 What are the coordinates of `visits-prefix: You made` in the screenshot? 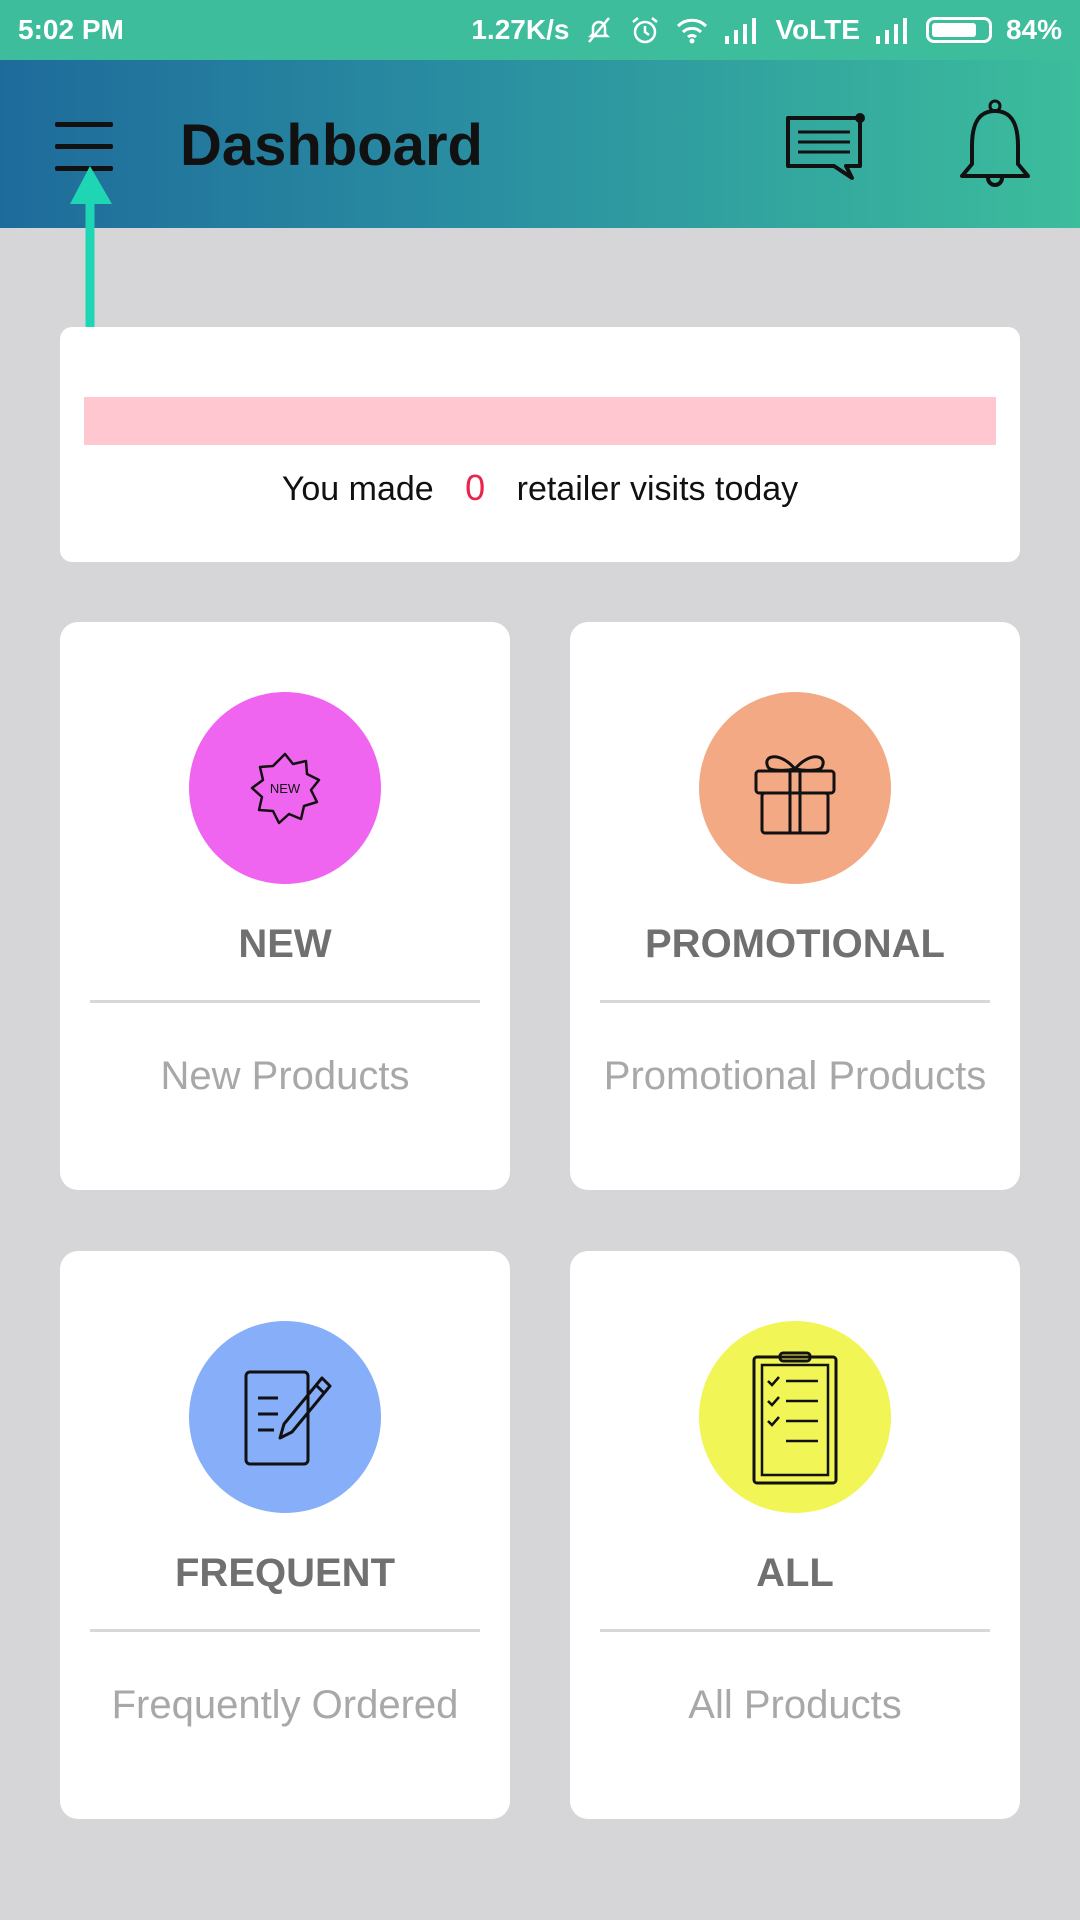 It's located at (357, 489).